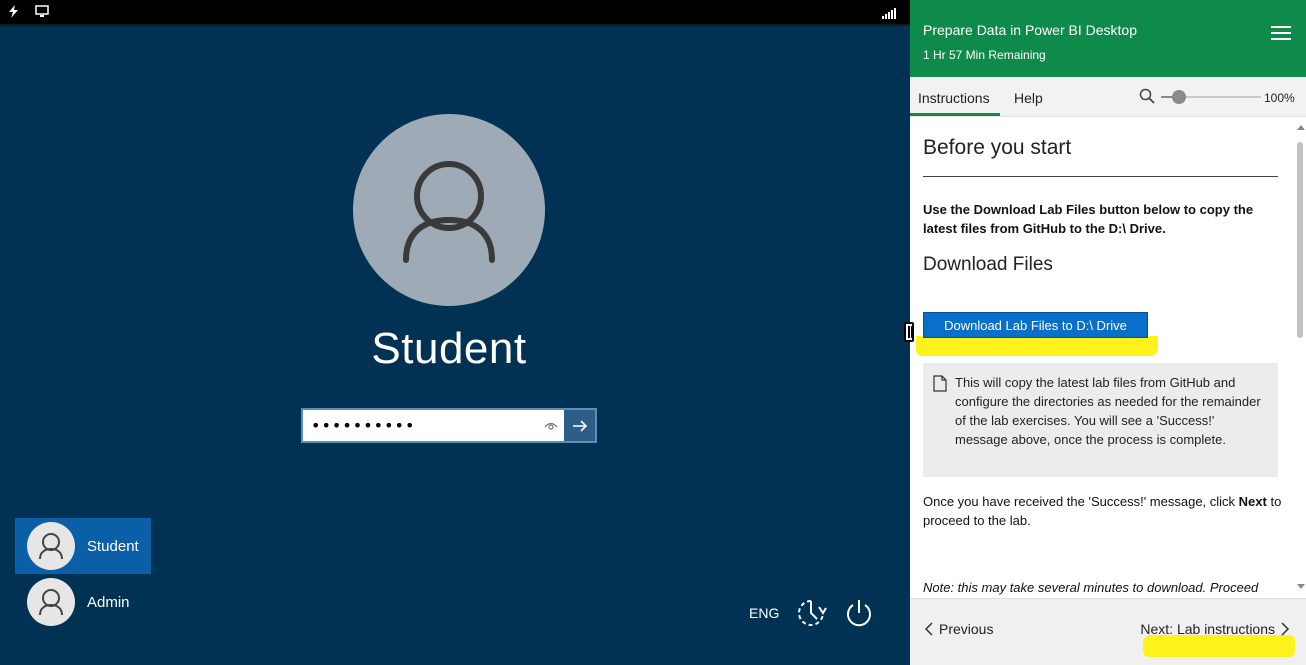  What do you see at coordinates (42, 13) in the screenshot?
I see `monitor-icon` at bounding box center [42, 13].